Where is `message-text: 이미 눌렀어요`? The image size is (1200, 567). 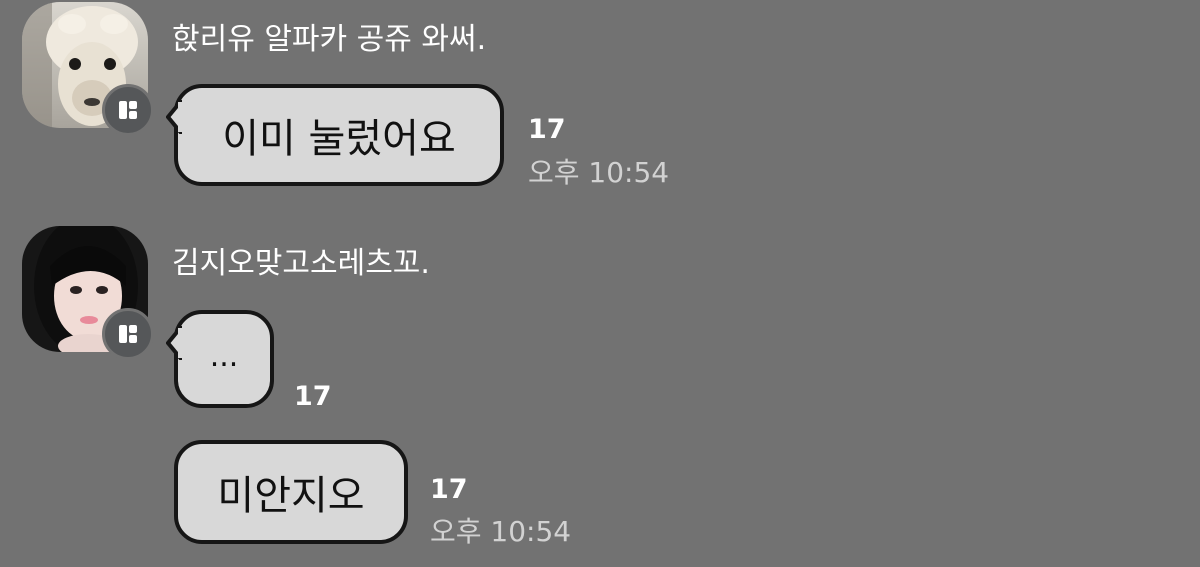
message-text: 이미 눌렀어요 is located at coordinates (339, 139).